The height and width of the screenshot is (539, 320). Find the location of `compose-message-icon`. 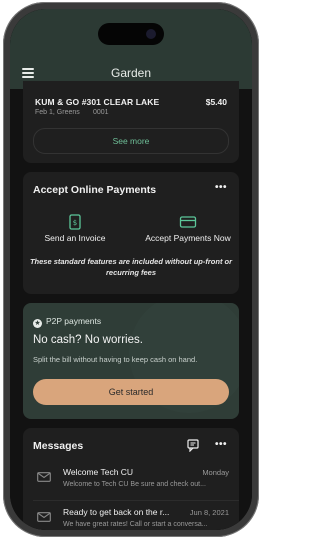

compose-message-icon is located at coordinates (194, 445).